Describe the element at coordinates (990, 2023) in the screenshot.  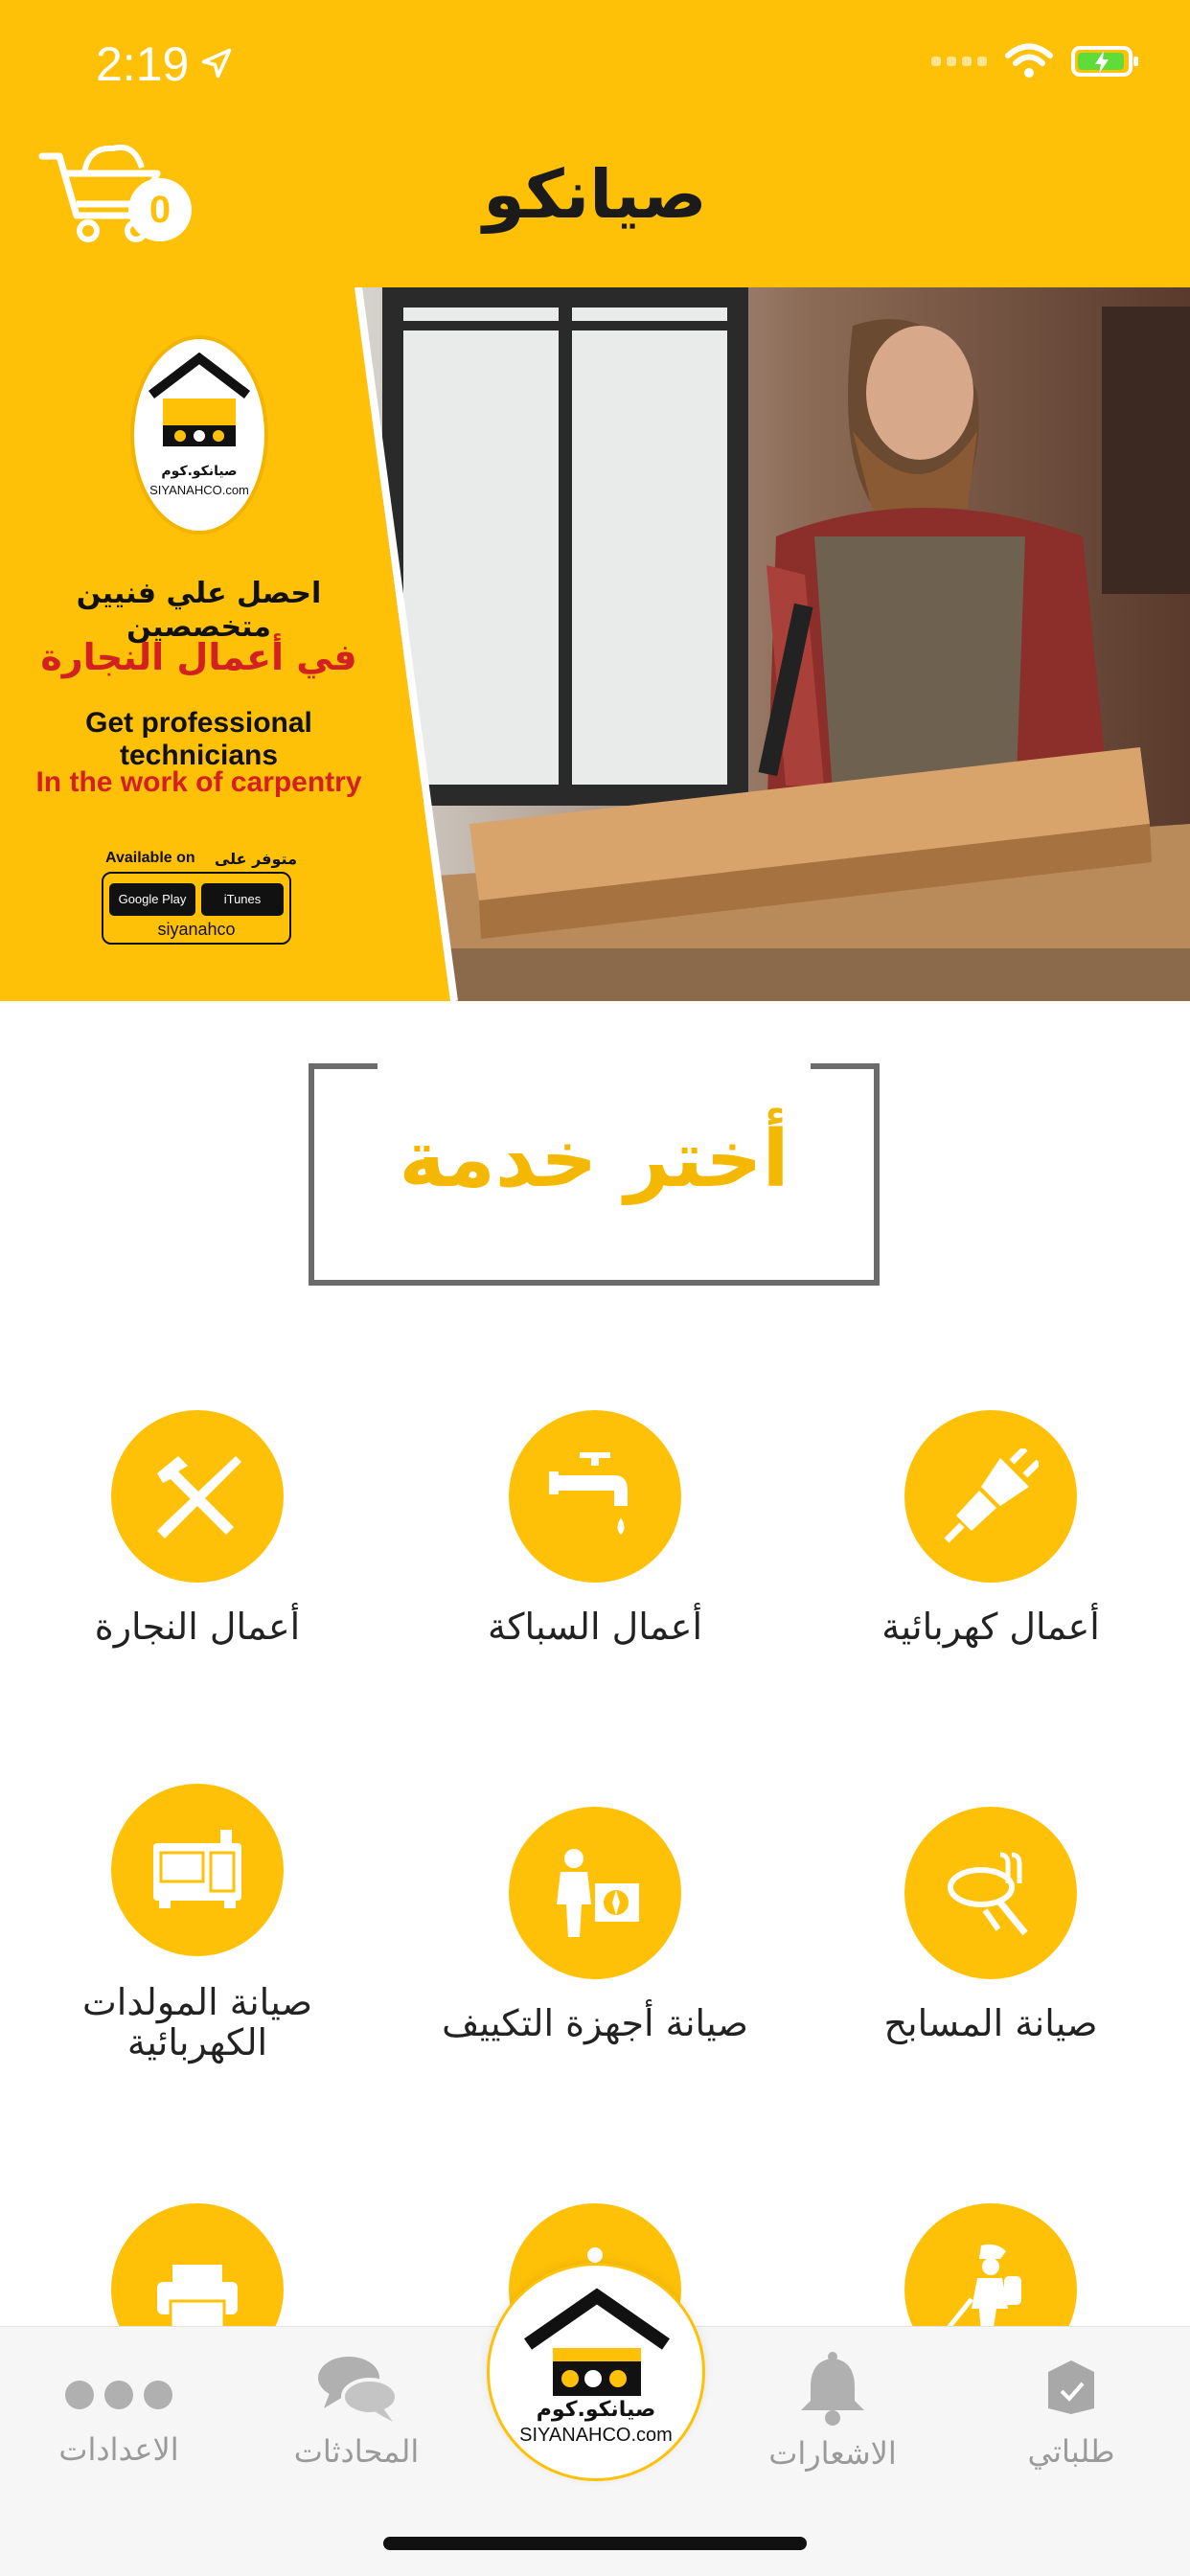
I see `service-label: صيانة المسابح` at that location.